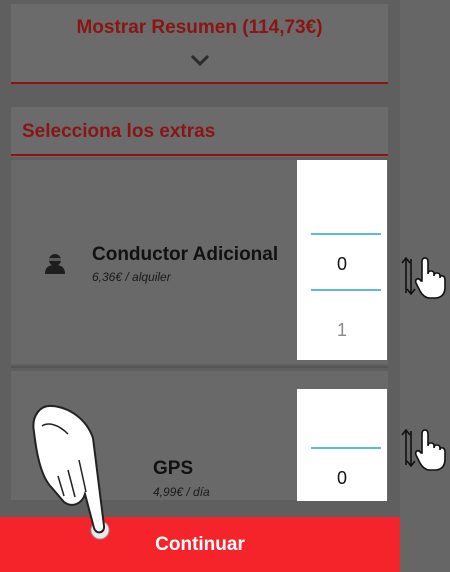 The width and height of the screenshot is (450, 572). Describe the element at coordinates (131, 277) in the screenshot. I see `extra-price: 6,36€ / alquiler` at that location.